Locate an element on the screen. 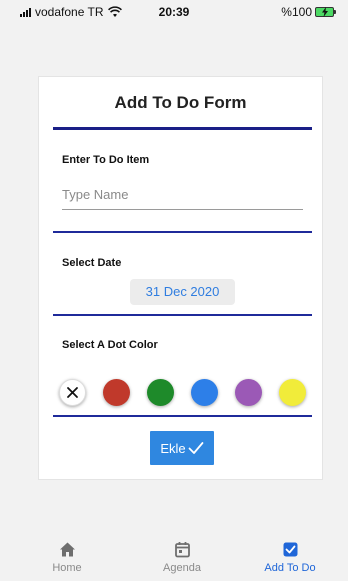 This screenshot has height=581, width=348. tab-add-todo: Add To Do is located at coordinates (290, 557).